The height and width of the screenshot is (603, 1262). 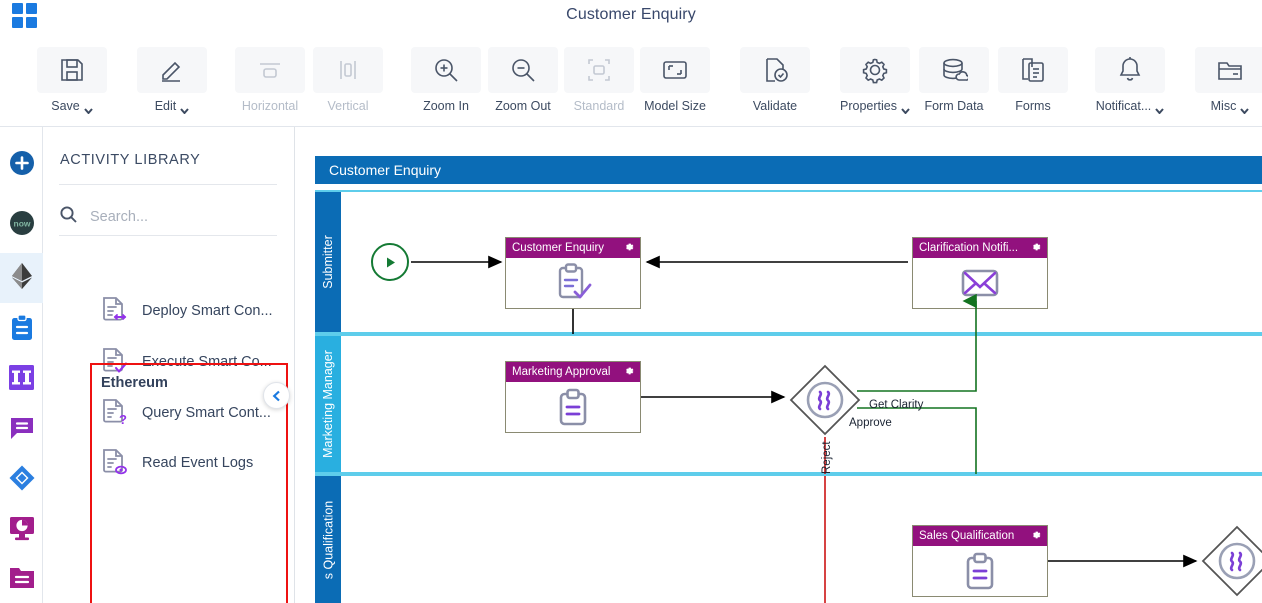 I want to click on rail-item-ethereum, so click(x=21, y=278).